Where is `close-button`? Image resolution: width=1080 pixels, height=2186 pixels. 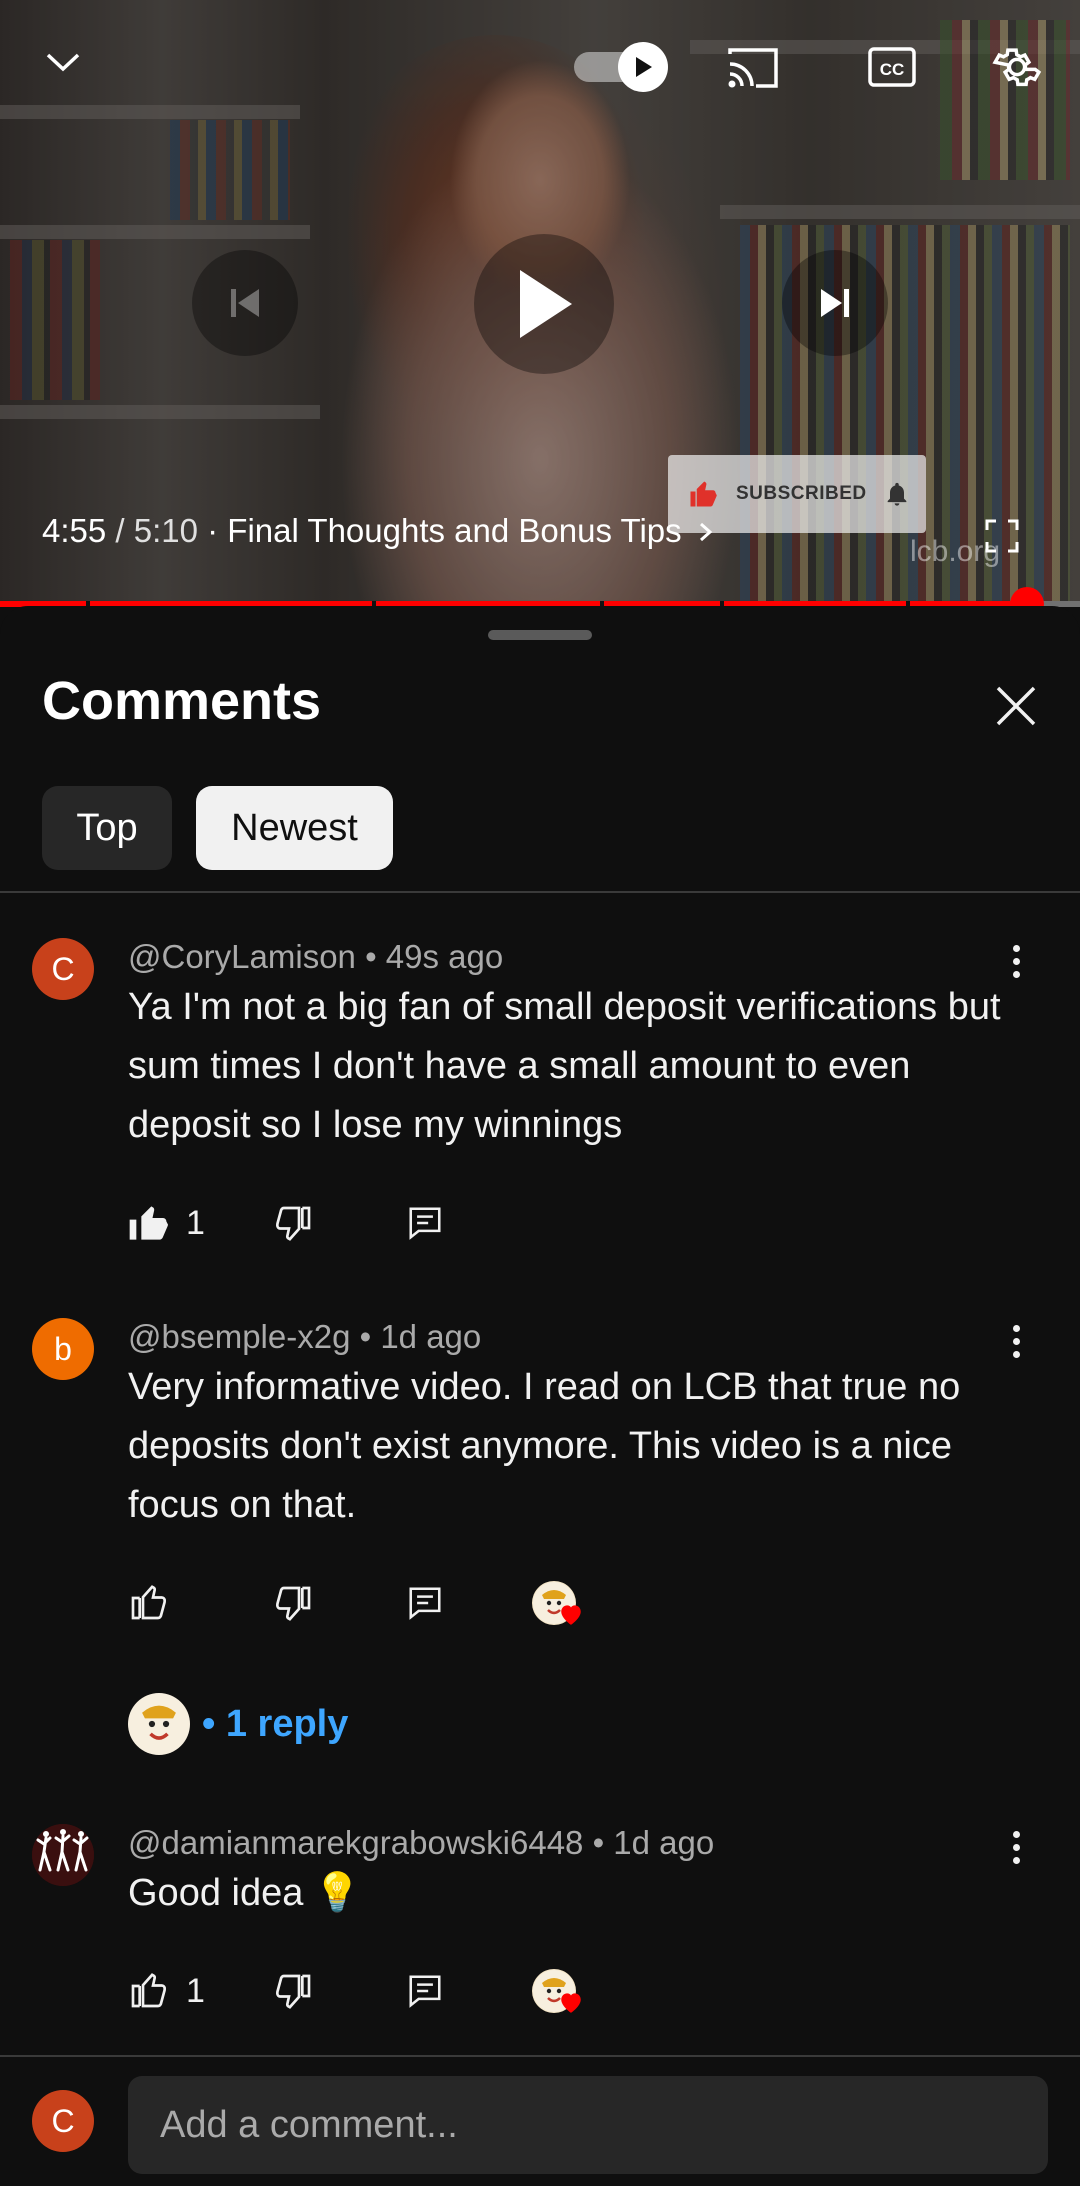
close-button is located at coordinates (1016, 706).